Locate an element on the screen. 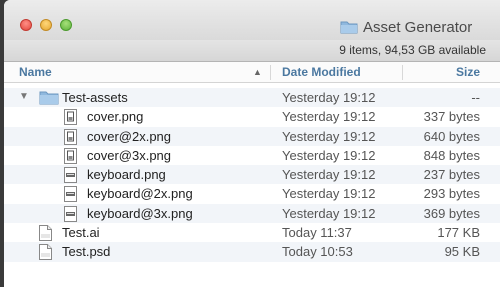 The image size is (500, 287). minimize-button is located at coordinates (46, 25).